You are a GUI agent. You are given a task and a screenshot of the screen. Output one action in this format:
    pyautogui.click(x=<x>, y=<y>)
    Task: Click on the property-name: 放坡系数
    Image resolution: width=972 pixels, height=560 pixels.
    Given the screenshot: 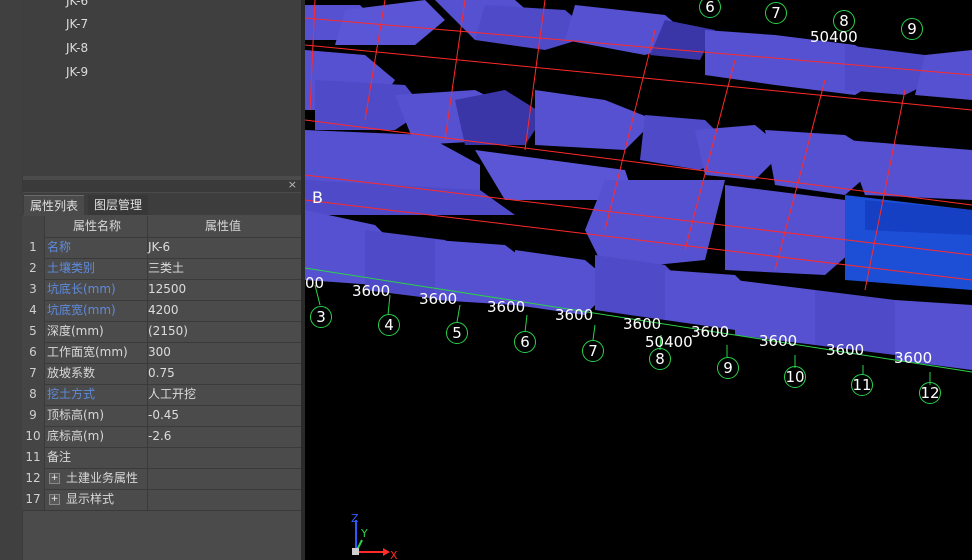 What is the action you would take?
    pyautogui.click(x=96, y=373)
    